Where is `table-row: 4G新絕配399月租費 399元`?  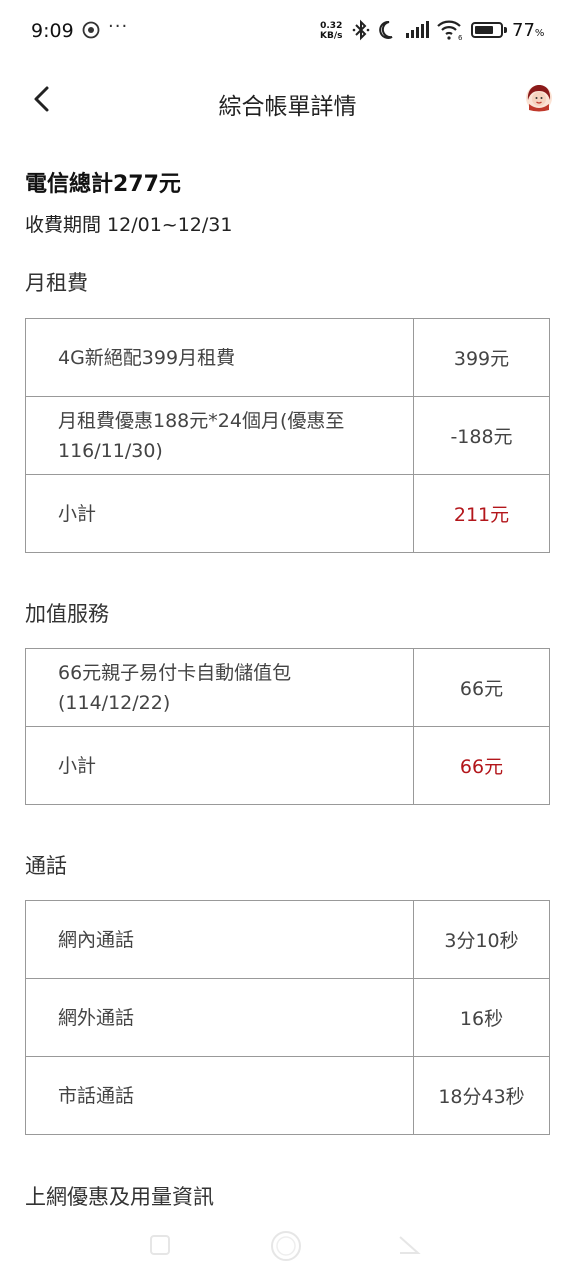
table-row: 4G新絕配399月租費 399元 is located at coordinates (287, 357).